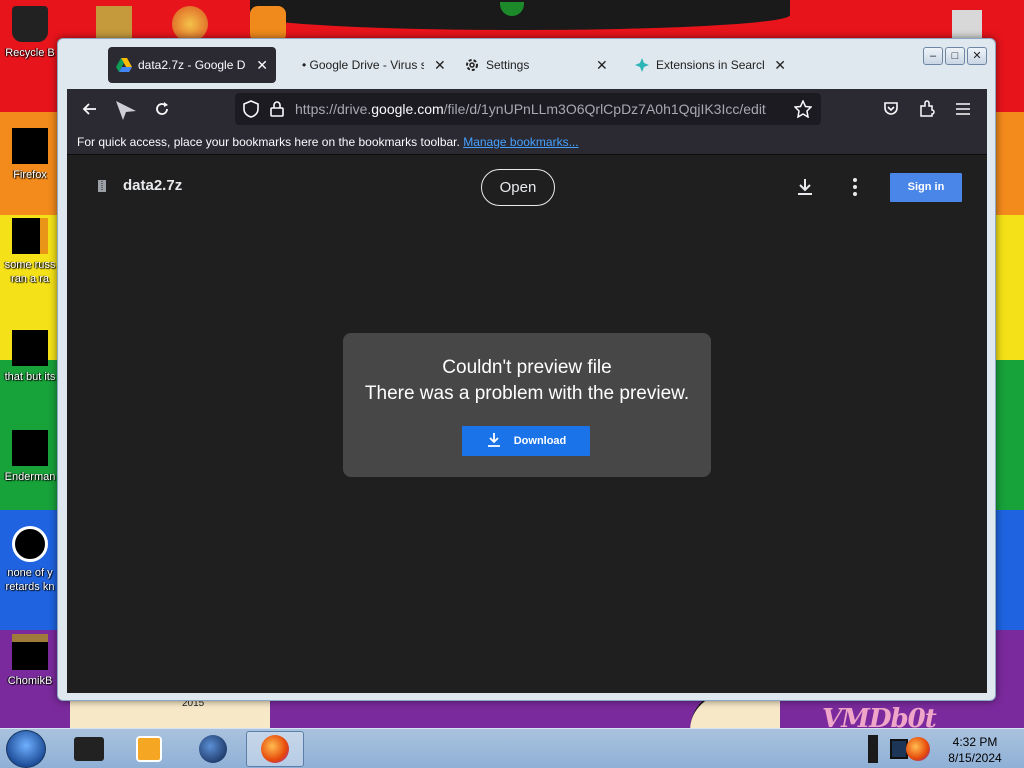  Describe the element at coordinates (642, 65) in the screenshot. I see `extensions-icon` at that location.